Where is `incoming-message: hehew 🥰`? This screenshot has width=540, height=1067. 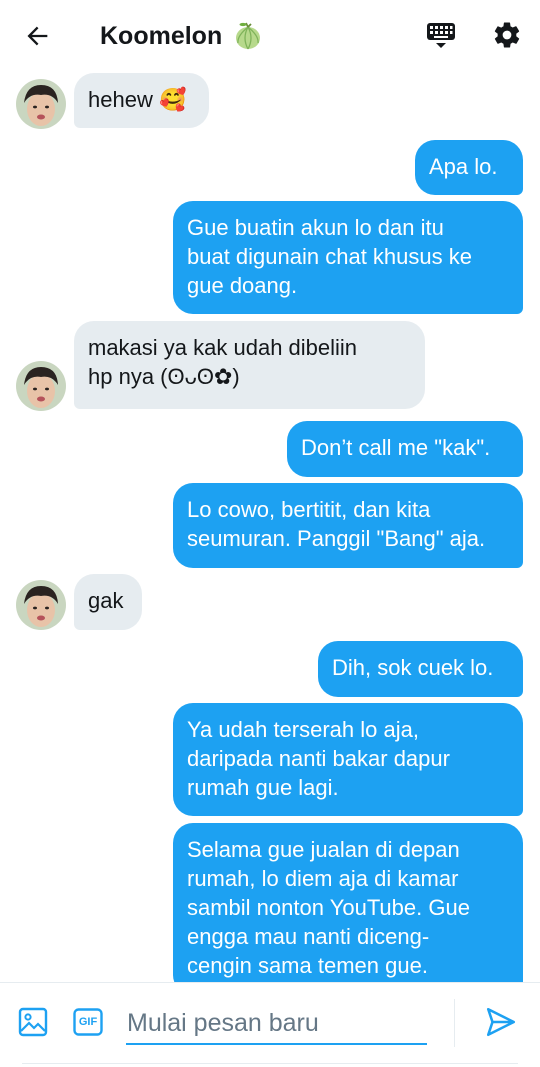 incoming-message: hehew 🥰 is located at coordinates (141, 100).